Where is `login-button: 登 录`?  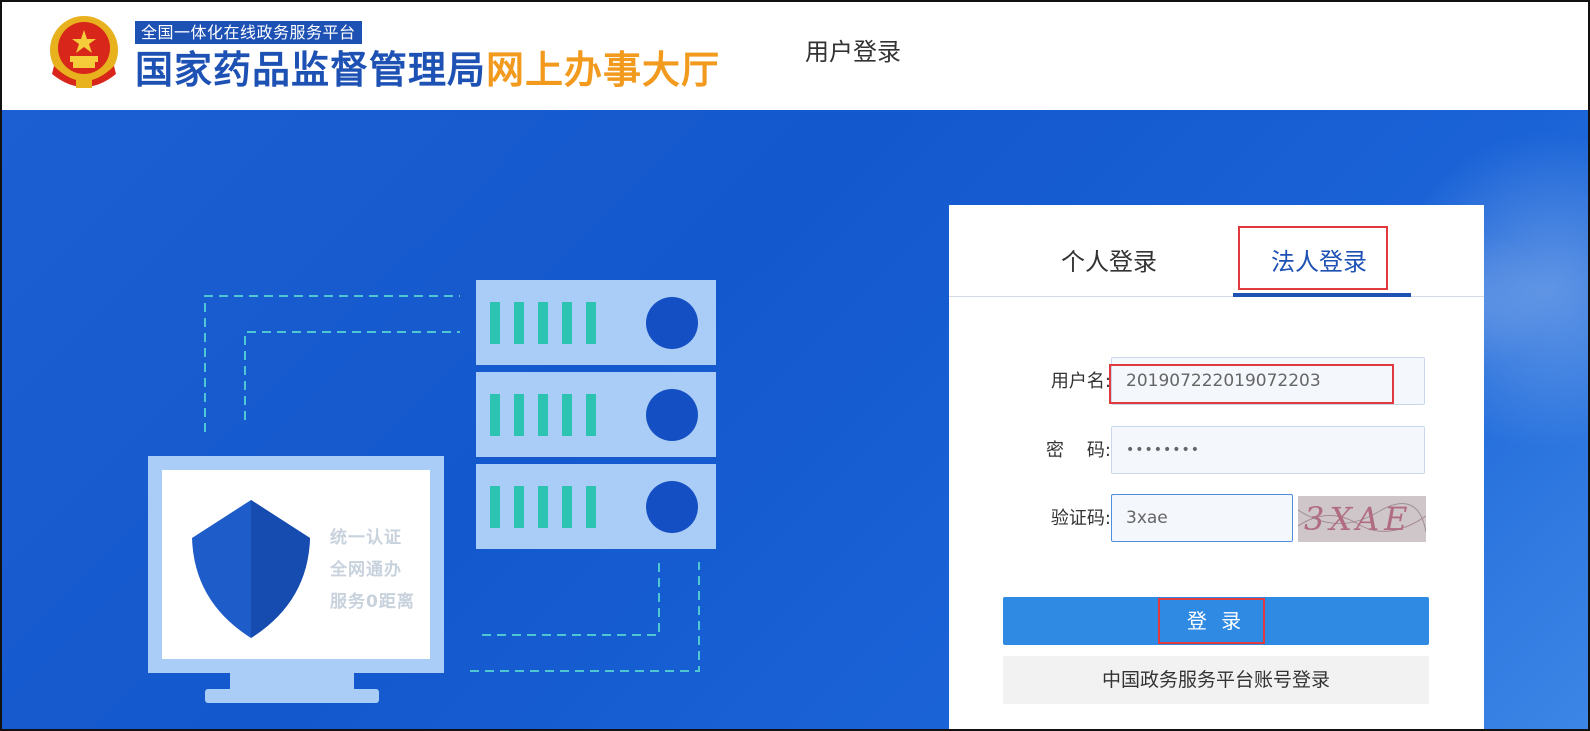
login-button: 登 录 is located at coordinates (1216, 621).